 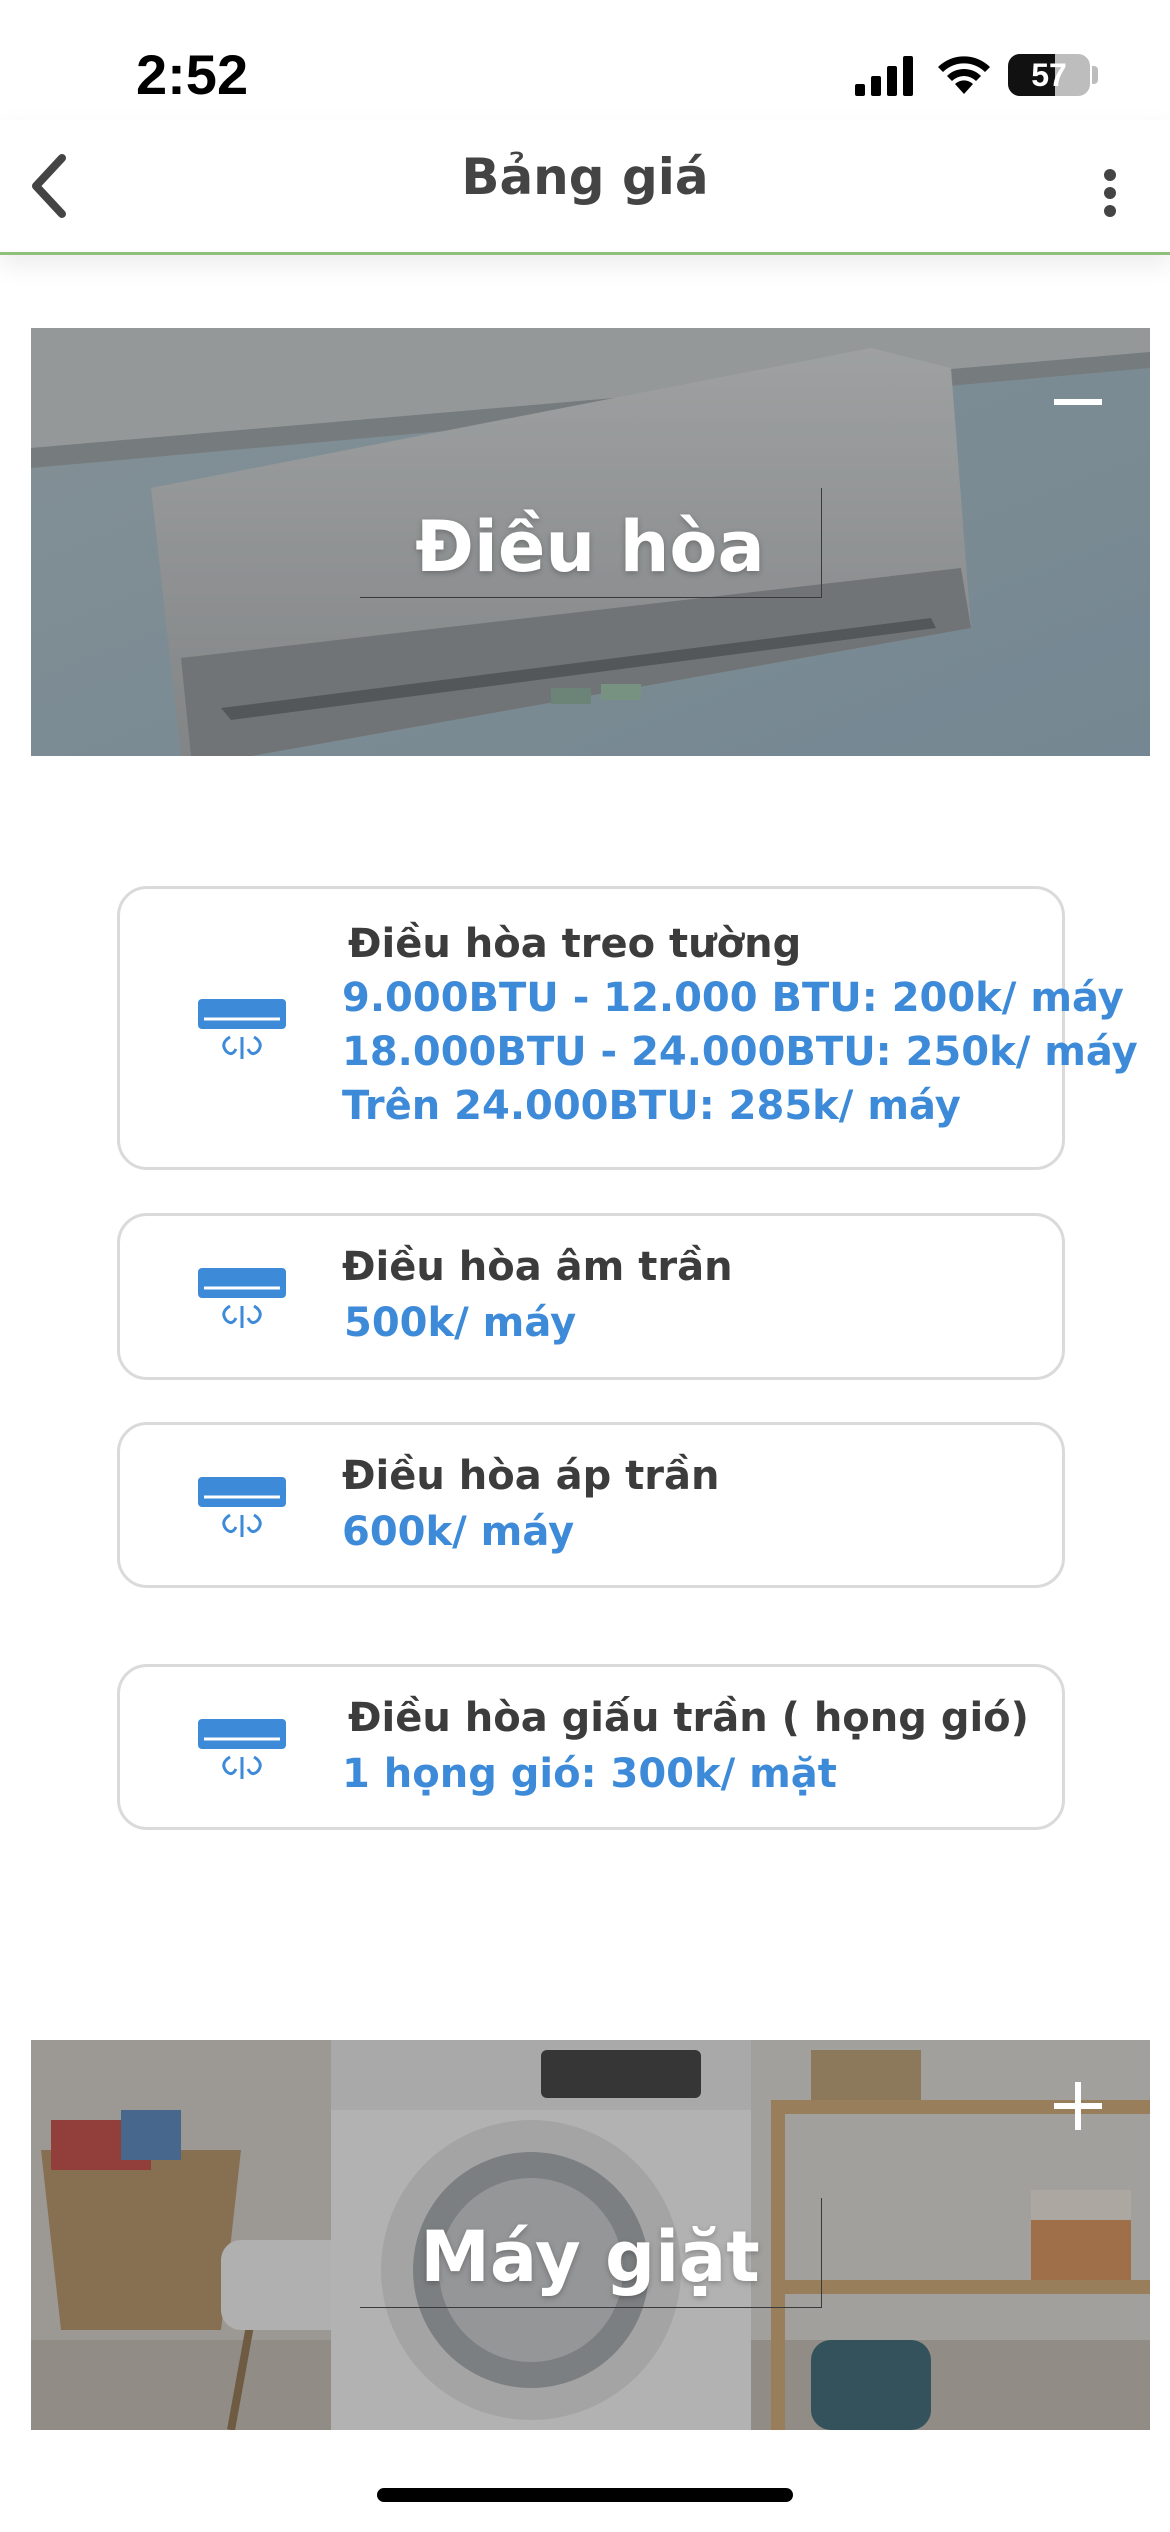 I want to click on home-indicator, so click(x=585, y=2495).